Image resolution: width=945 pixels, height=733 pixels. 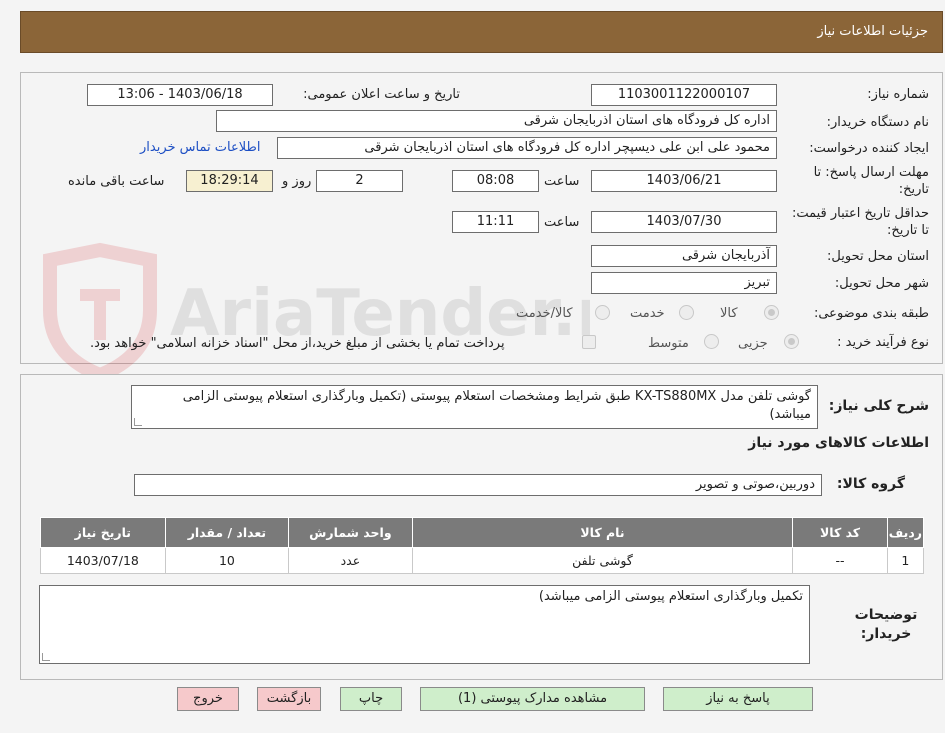 I want to click on col-qty: تعداد / مقدار, so click(x=227, y=532).